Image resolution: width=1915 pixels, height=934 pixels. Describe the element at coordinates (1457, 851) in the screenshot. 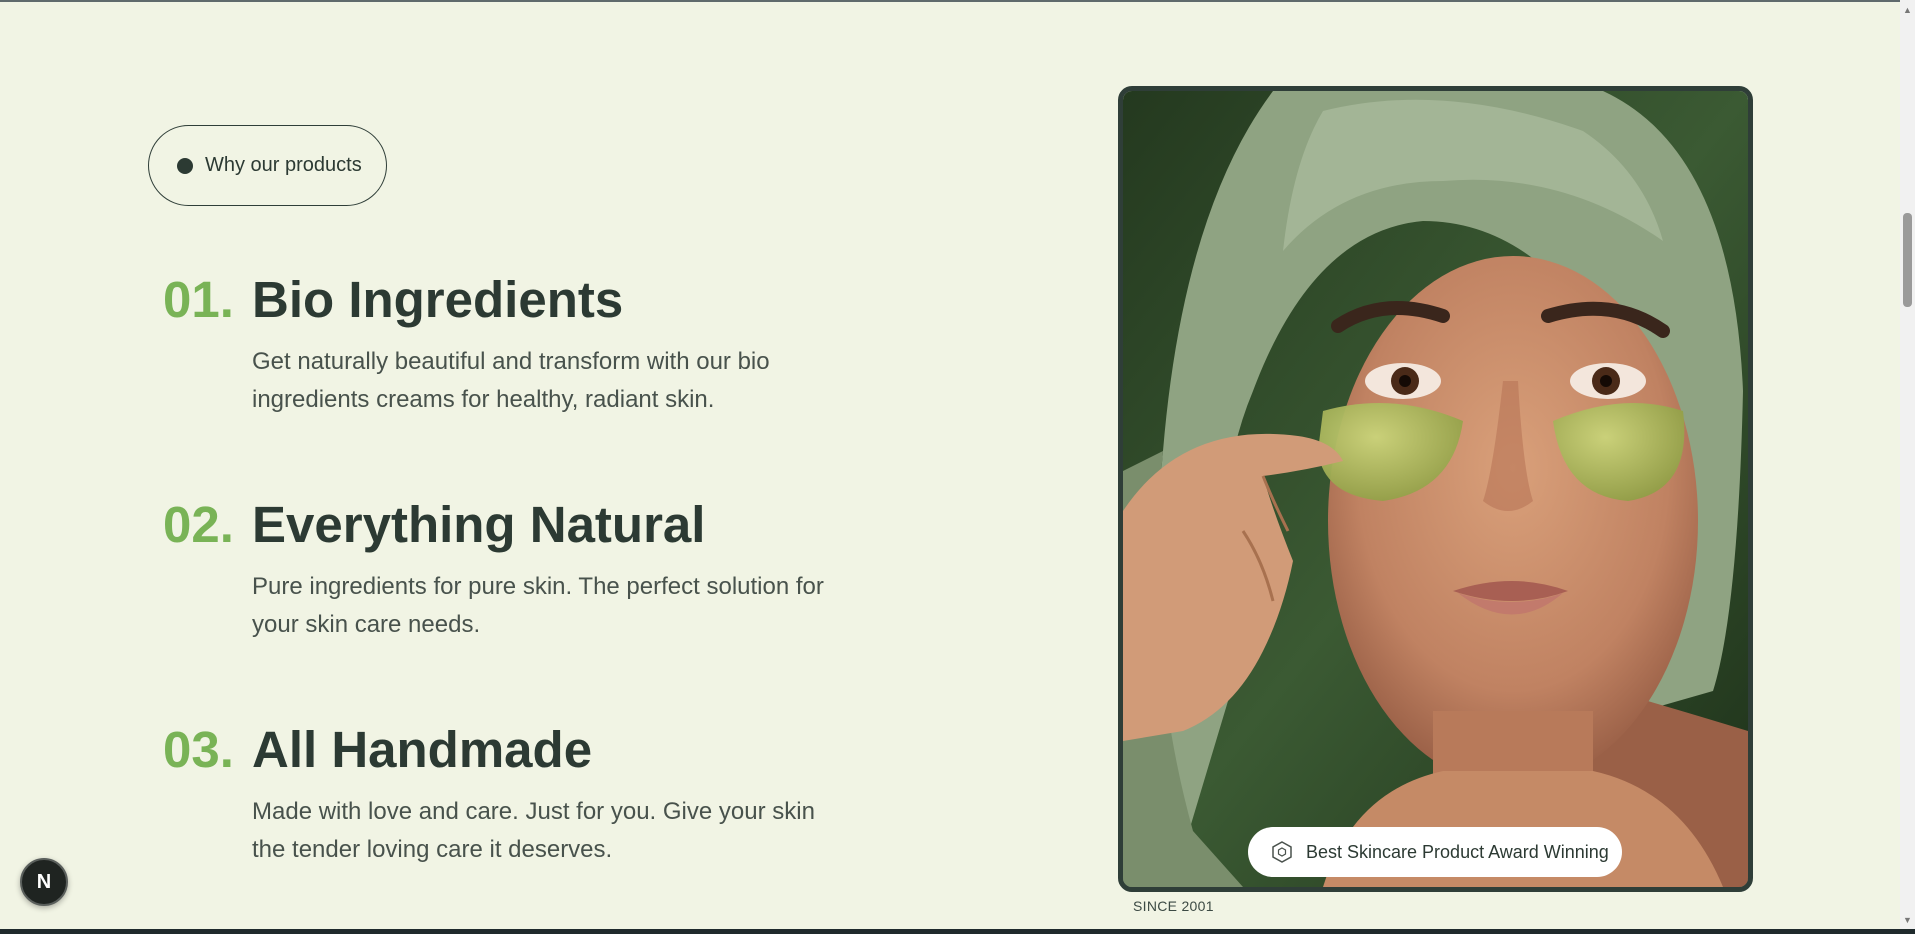

I see `award-text: Best Skincare Product Award Winning` at that location.